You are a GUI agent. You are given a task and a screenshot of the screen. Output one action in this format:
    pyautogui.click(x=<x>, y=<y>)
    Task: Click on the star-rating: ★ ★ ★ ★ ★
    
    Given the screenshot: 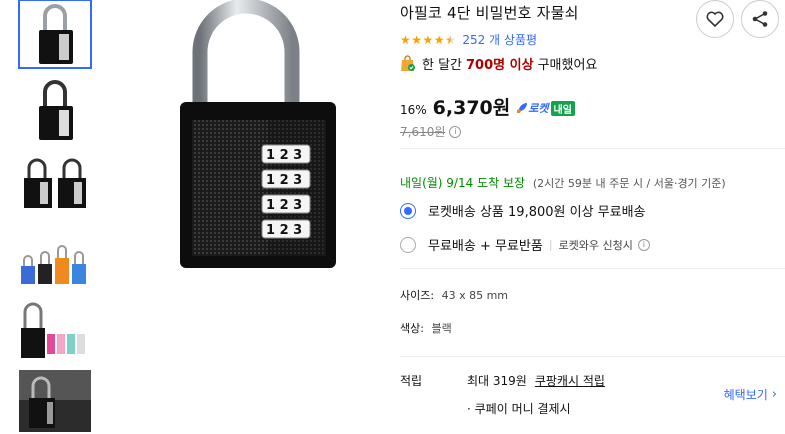 What is the action you would take?
    pyautogui.click(x=428, y=40)
    